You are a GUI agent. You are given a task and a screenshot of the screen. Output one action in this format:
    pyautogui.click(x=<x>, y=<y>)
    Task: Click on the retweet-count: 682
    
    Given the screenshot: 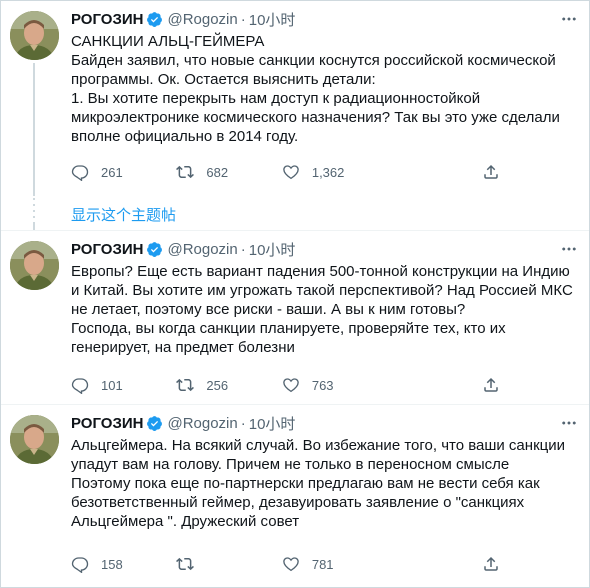 What is the action you would take?
    pyautogui.click(x=217, y=172)
    